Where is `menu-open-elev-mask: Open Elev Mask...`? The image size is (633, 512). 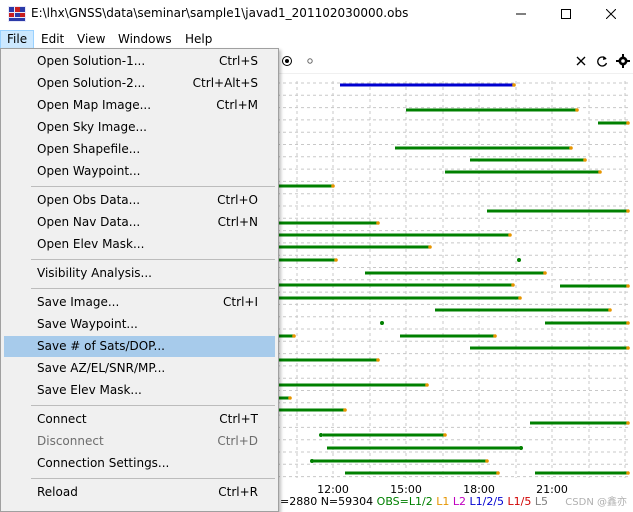
menu-open-elev-mask: Open Elev Mask... is located at coordinates (139, 244).